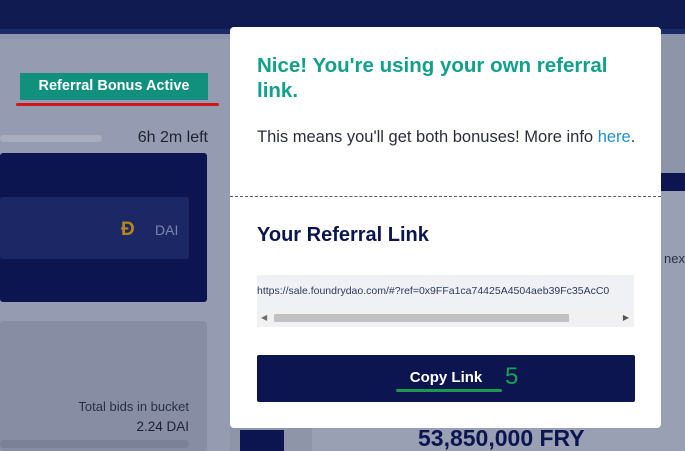 The height and width of the screenshot is (451, 685). Describe the element at coordinates (626, 317) in the screenshot. I see `scroll-right-arrow-icon: ▶` at that location.